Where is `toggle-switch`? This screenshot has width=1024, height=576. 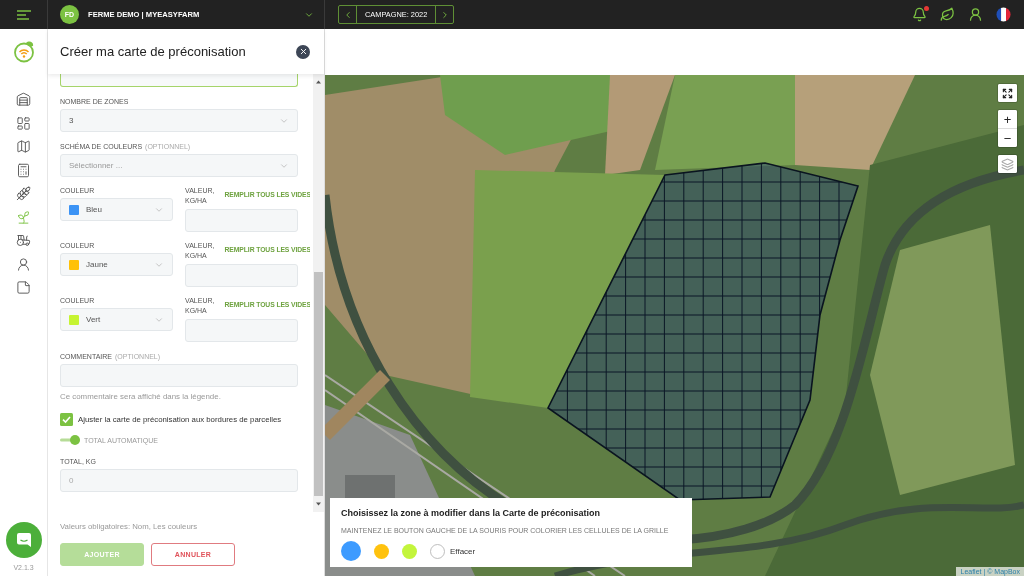 toggle-switch is located at coordinates (70, 440).